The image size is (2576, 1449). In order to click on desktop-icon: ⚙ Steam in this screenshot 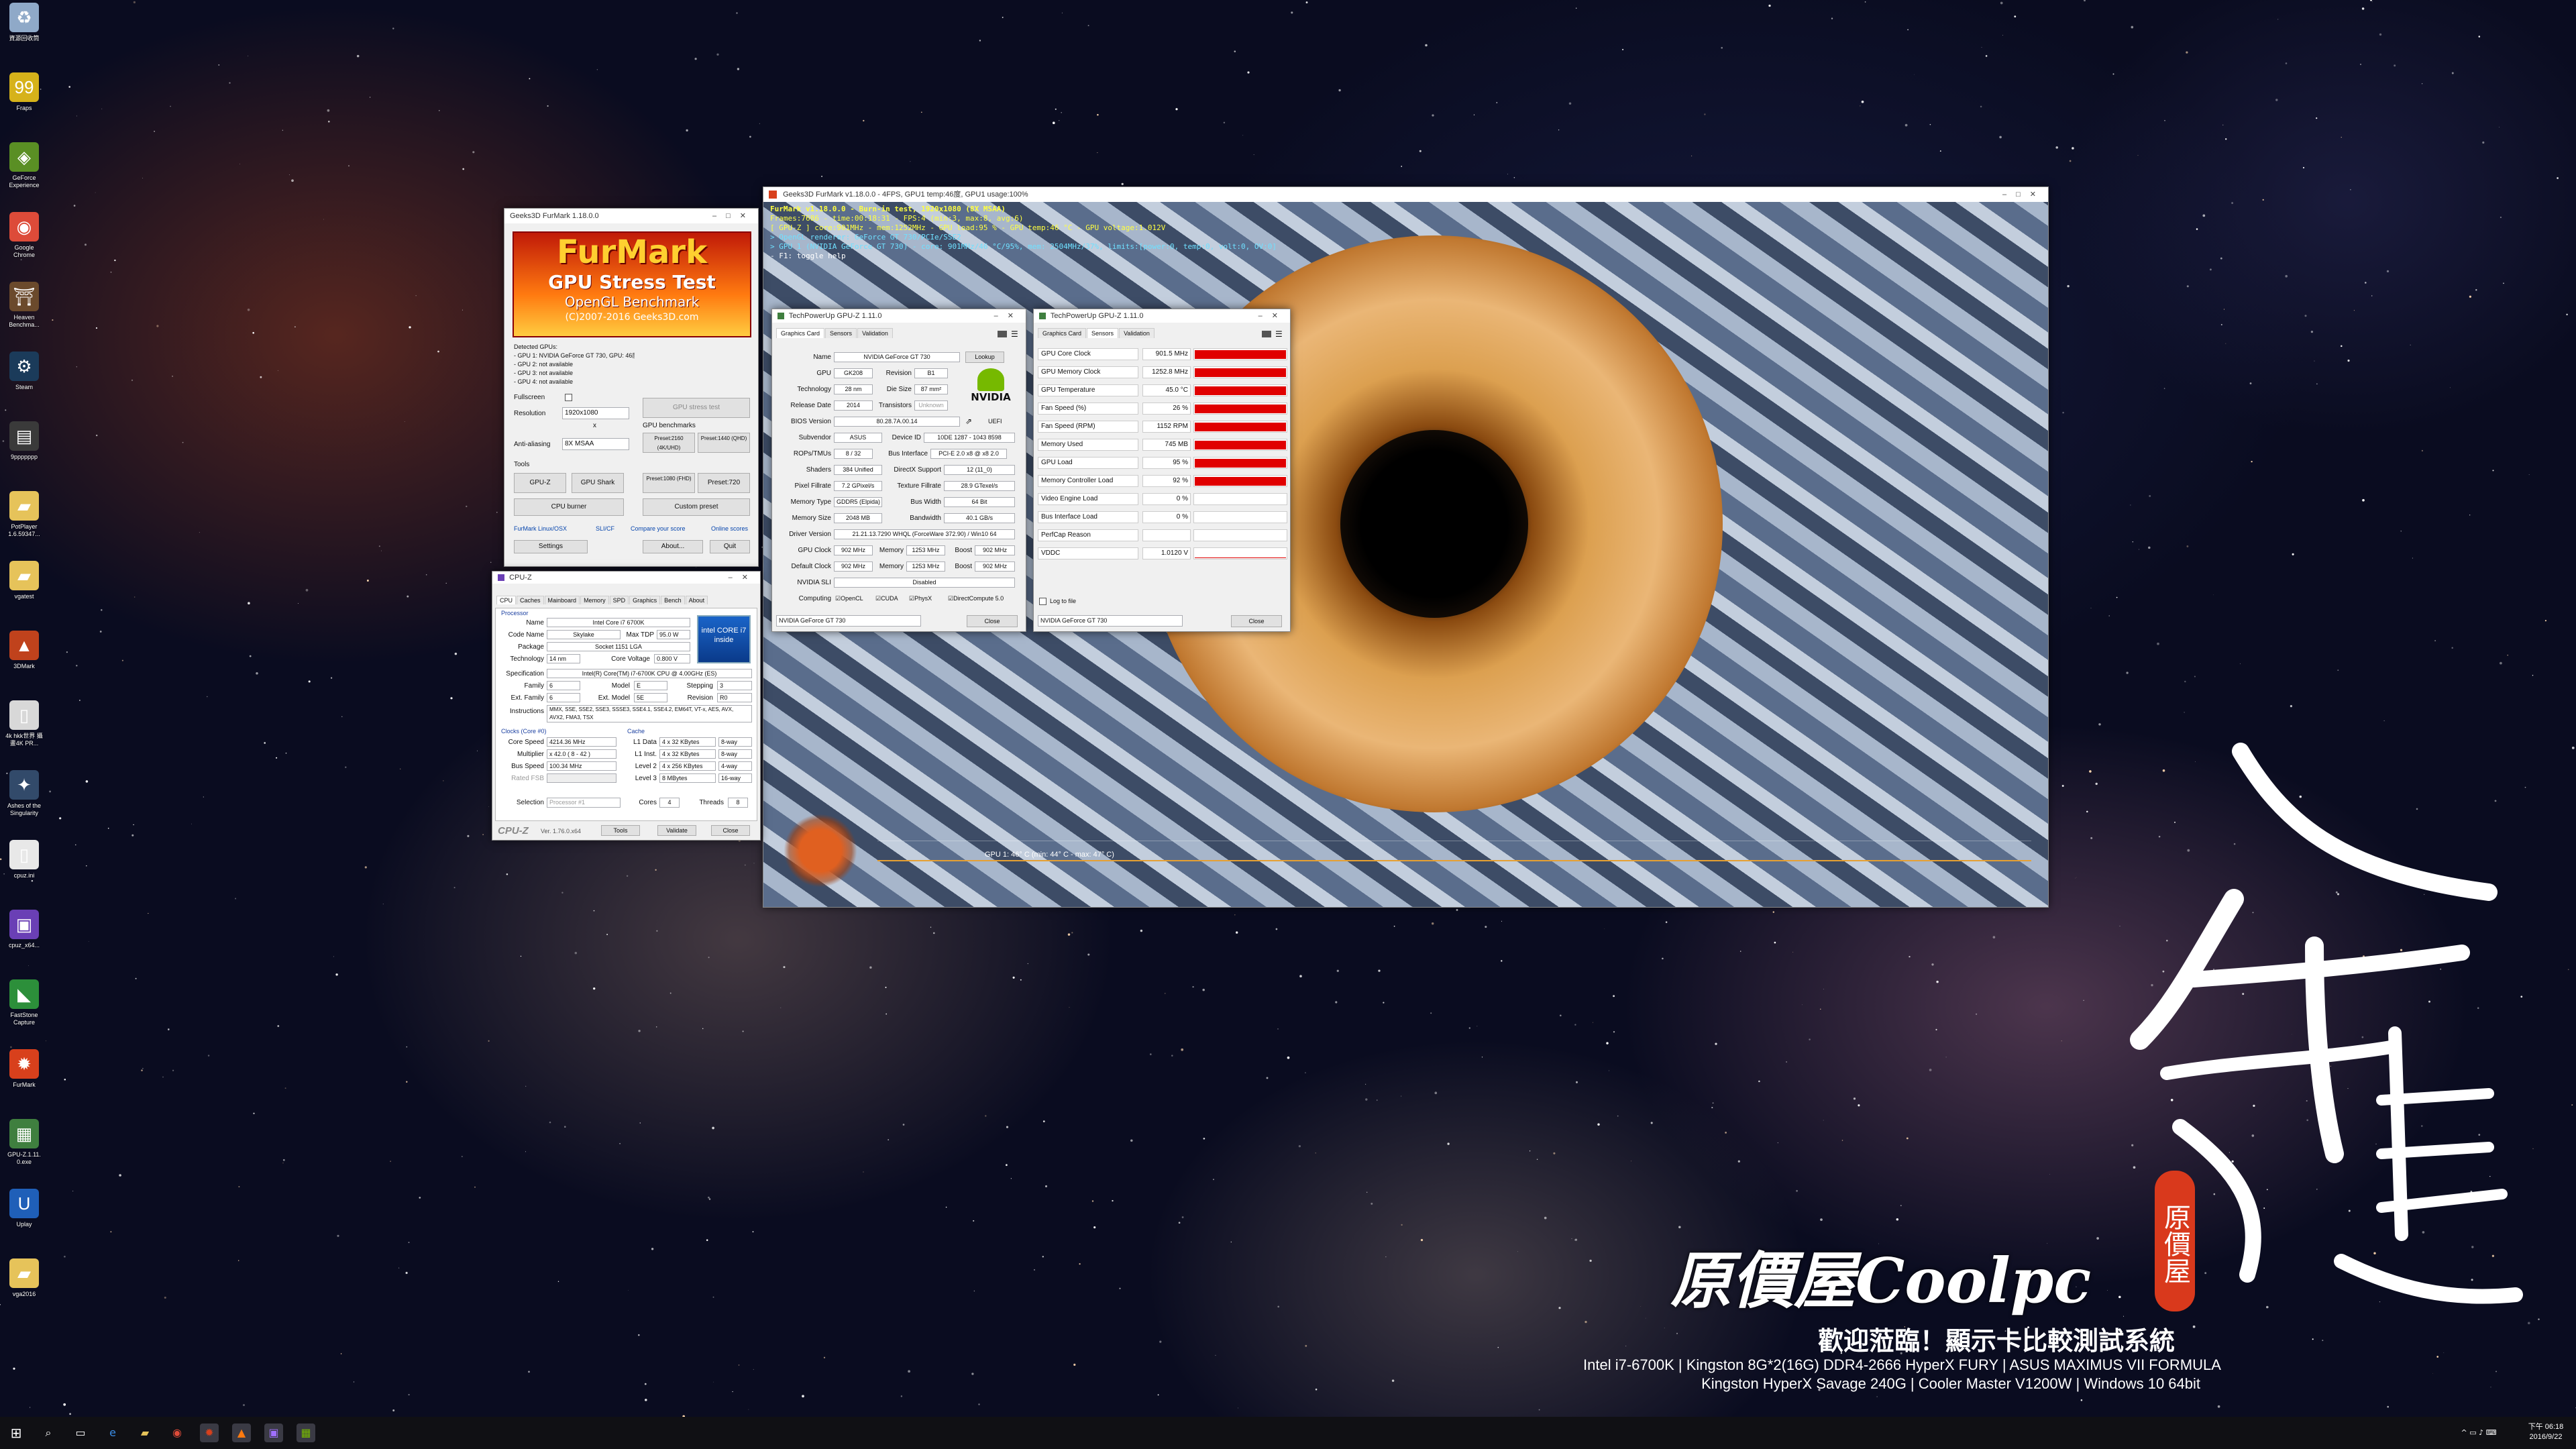, I will do `click(24, 371)`.